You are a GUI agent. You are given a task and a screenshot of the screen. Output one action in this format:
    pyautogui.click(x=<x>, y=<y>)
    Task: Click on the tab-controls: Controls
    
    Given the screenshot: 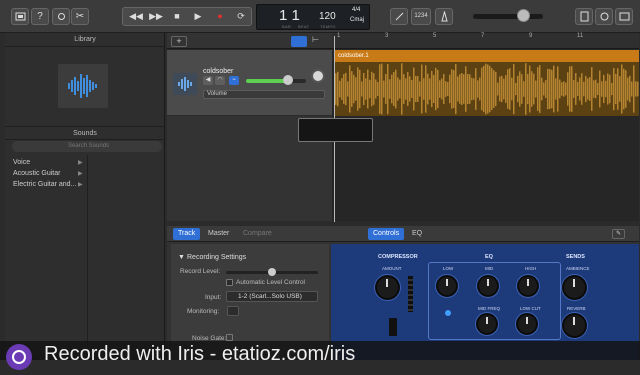 What is the action you would take?
    pyautogui.click(x=386, y=234)
    